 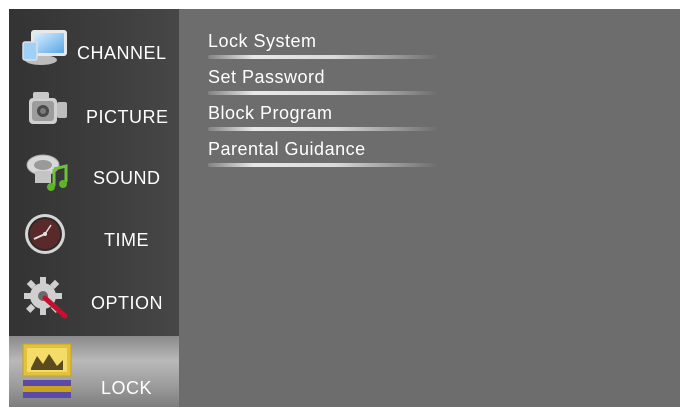 I want to click on menu-item-channel: CHANNEL, so click(x=94, y=49).